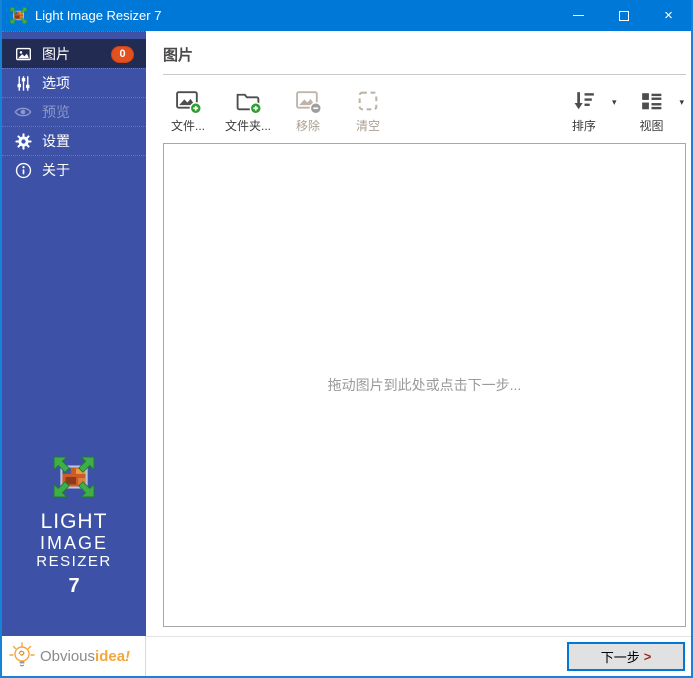 The width and height of the screenshot is (693, 678). I want to click on title-bar: Light Image Resizer 7 ×, so click(346, 15).